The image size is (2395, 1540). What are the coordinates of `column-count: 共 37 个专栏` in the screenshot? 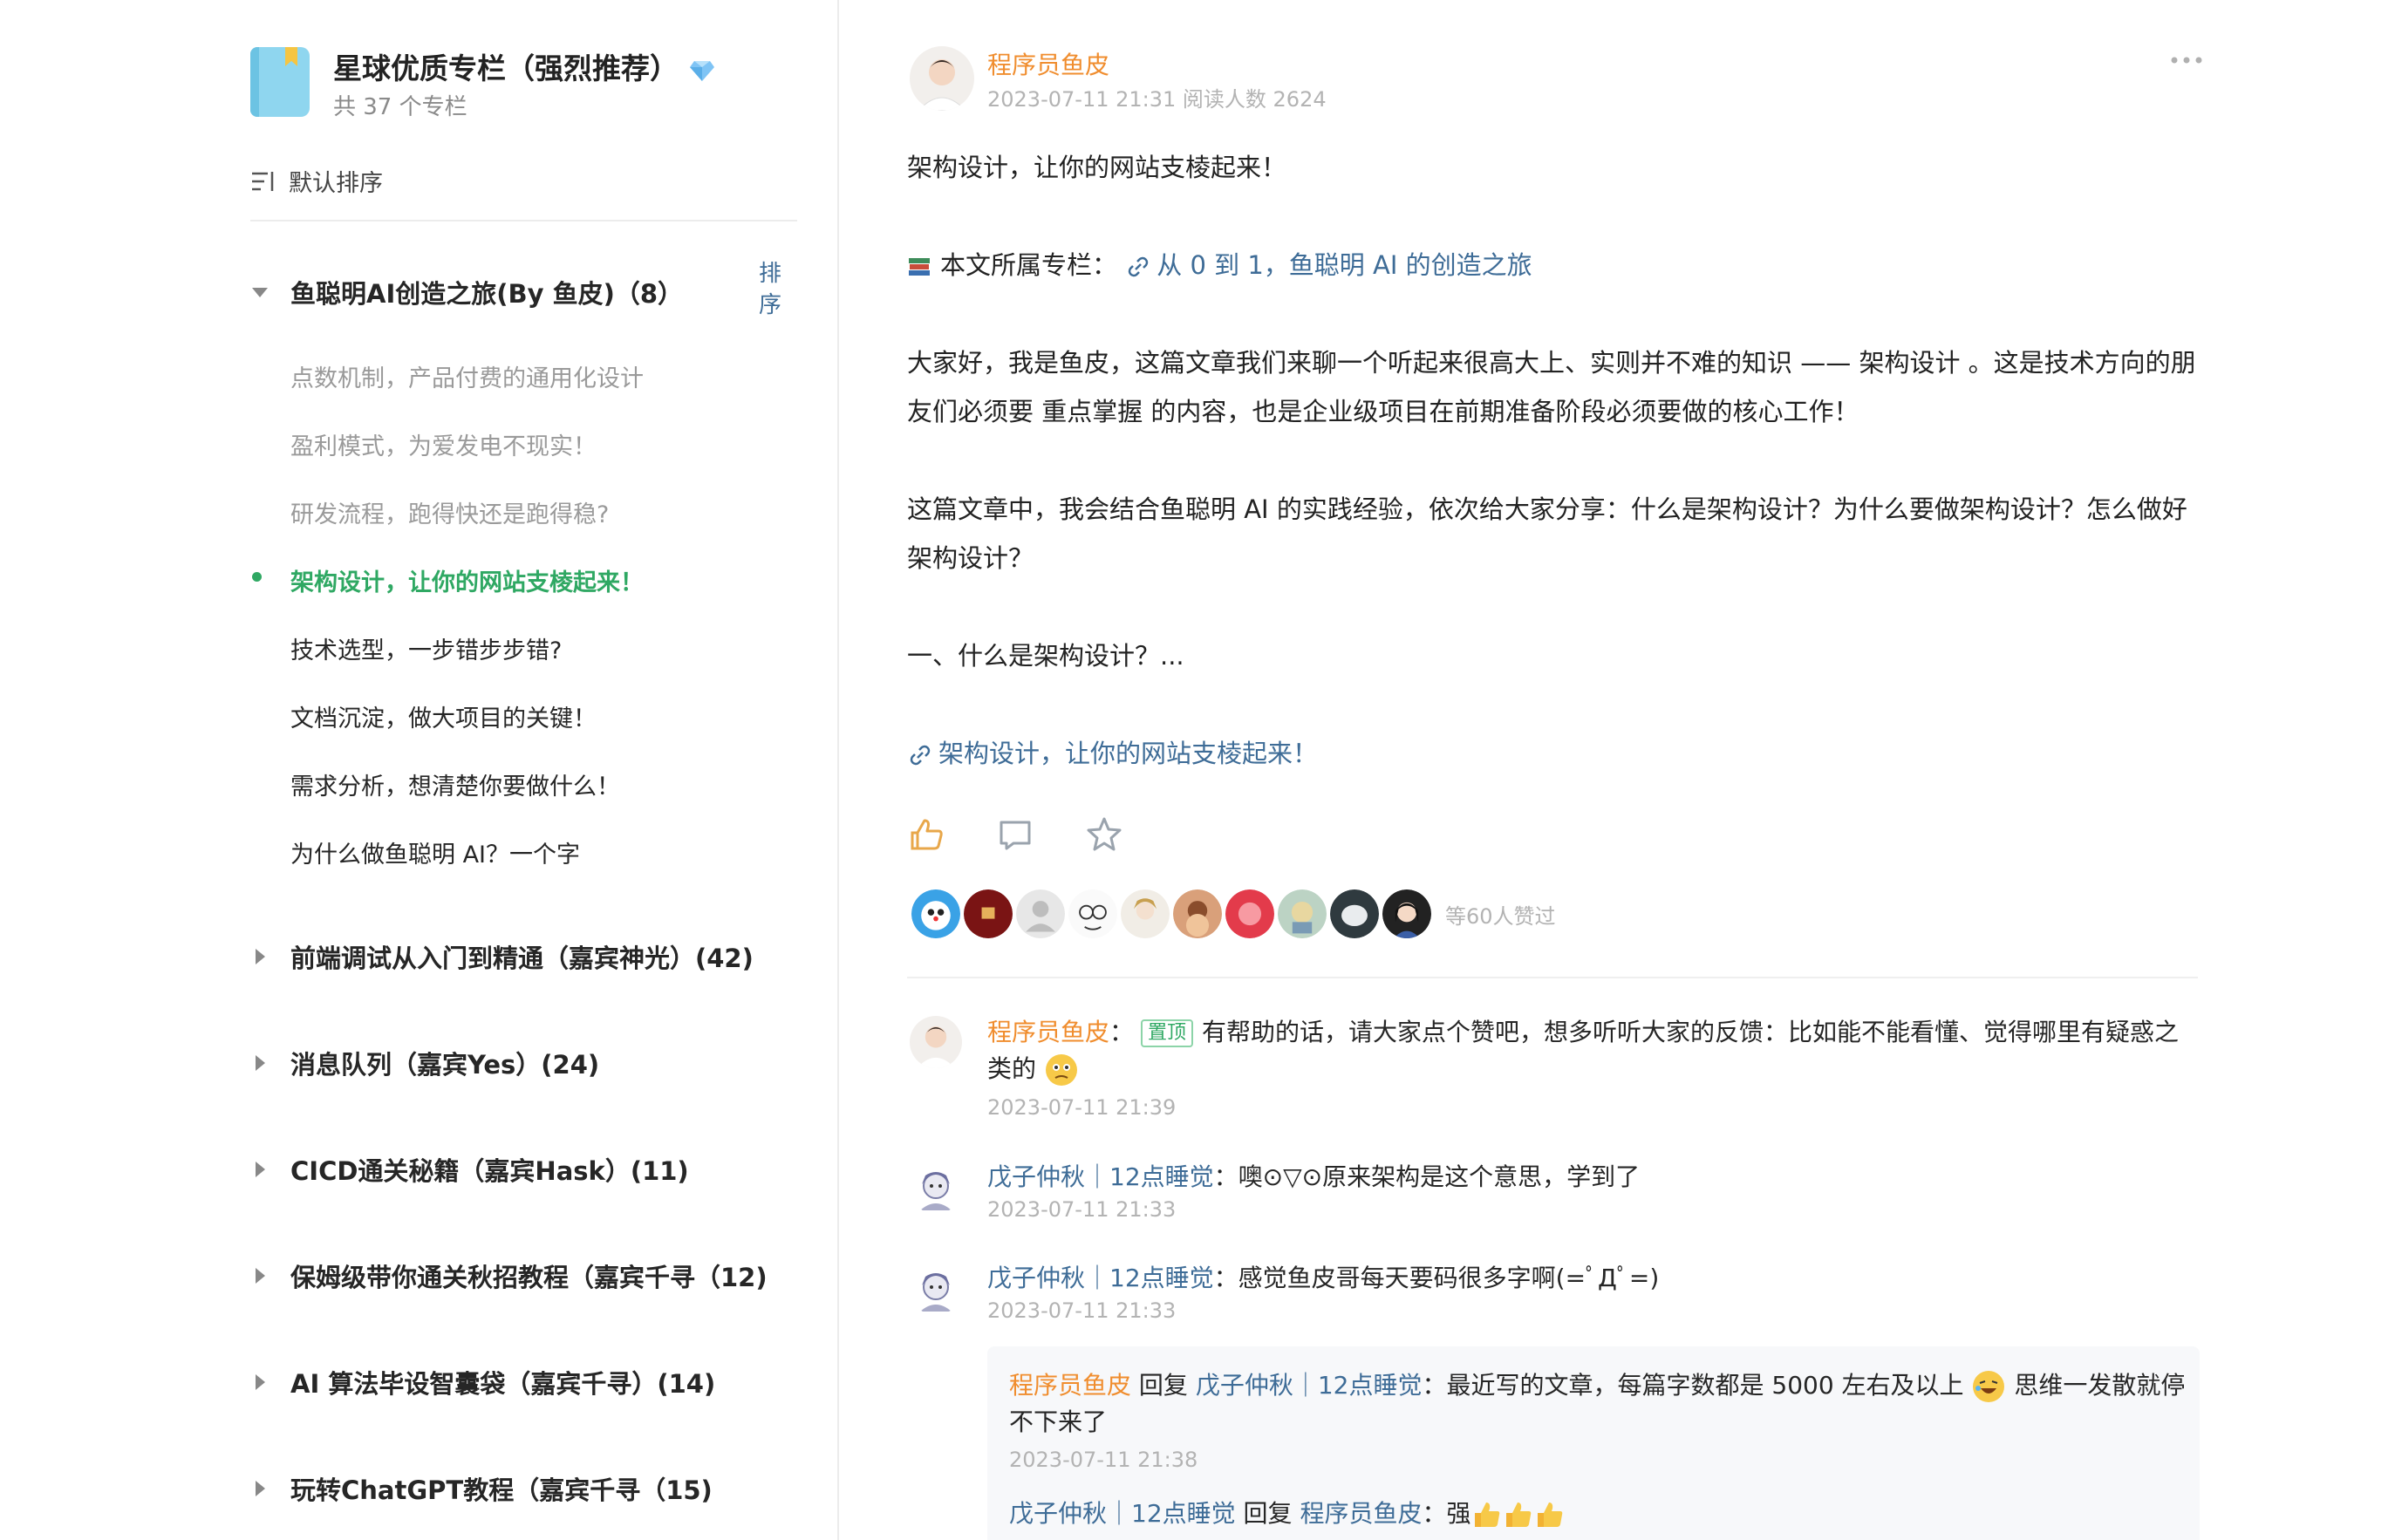 It's located at (400, 107).